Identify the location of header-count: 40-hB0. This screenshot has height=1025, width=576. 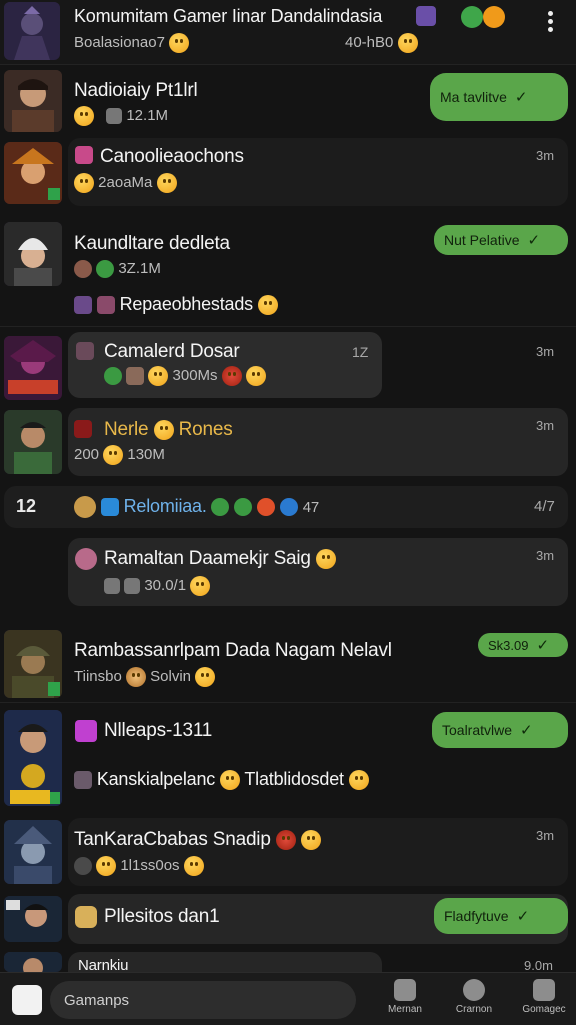
(381, 43).